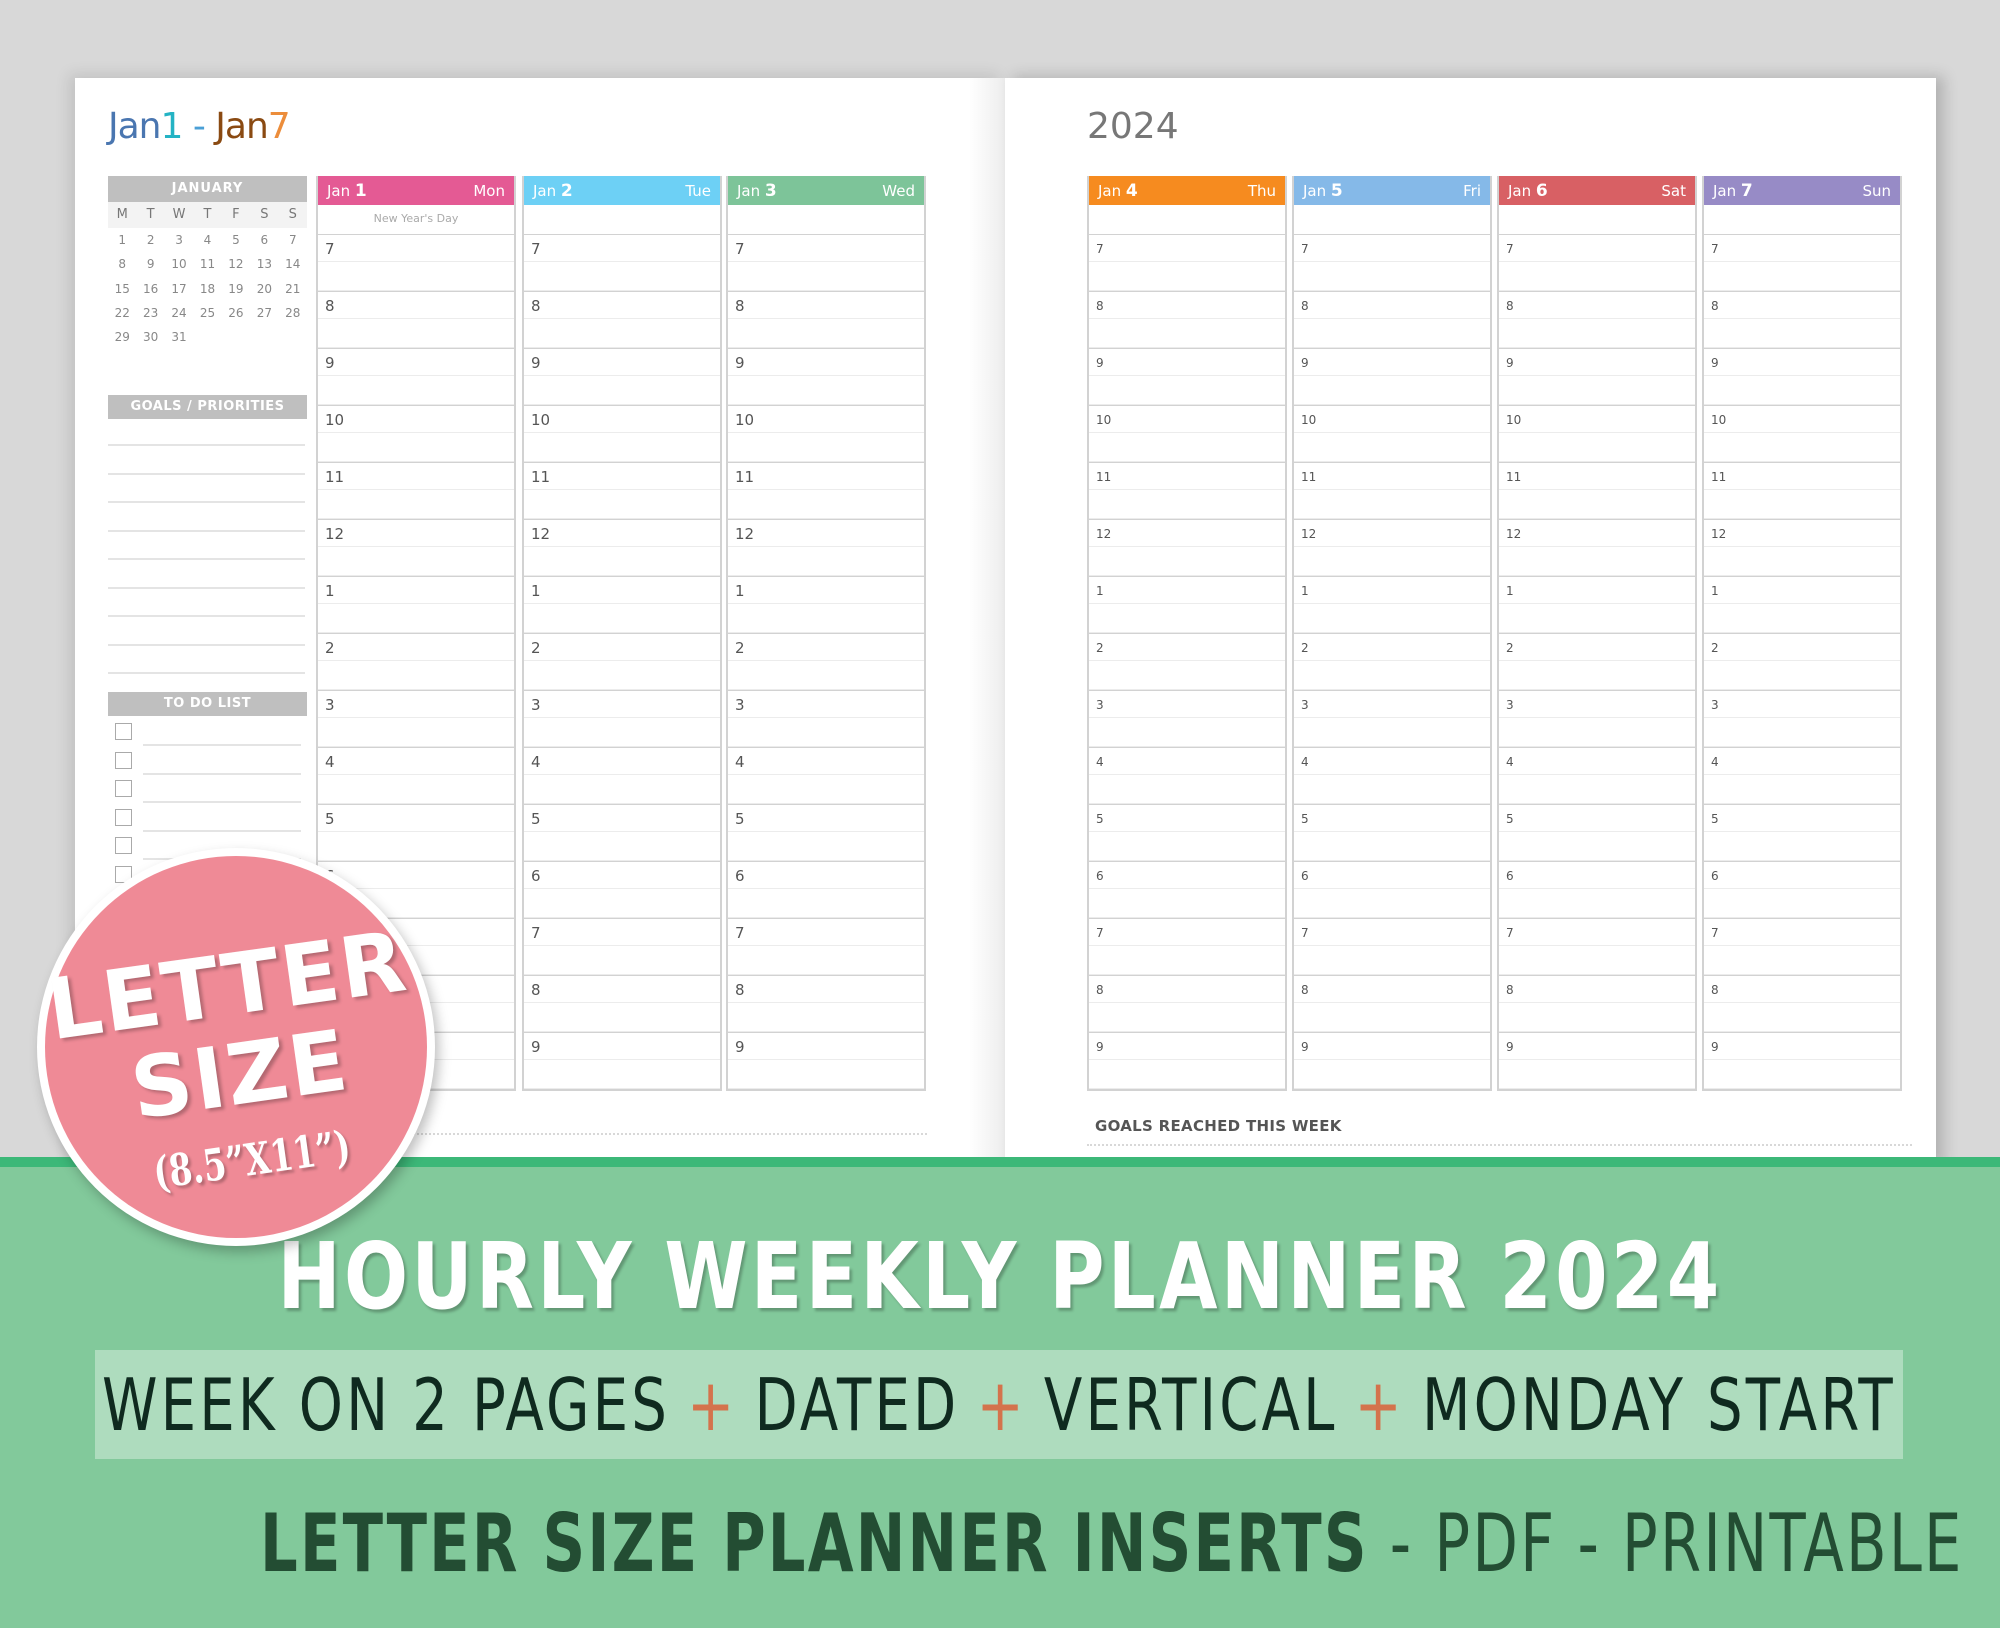 The height and width of the screenshot is (1628, 2000). What do you see at coordinates (236, 240) in the screenshot?
I see `mini-calendar-date: 5` at bounding box center [236, 240].